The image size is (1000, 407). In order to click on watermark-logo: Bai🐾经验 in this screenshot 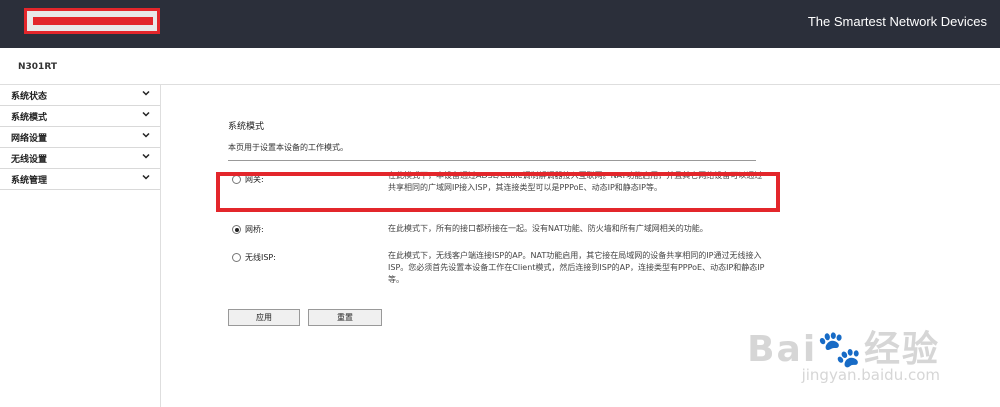, I will do `click(843, 349)`.